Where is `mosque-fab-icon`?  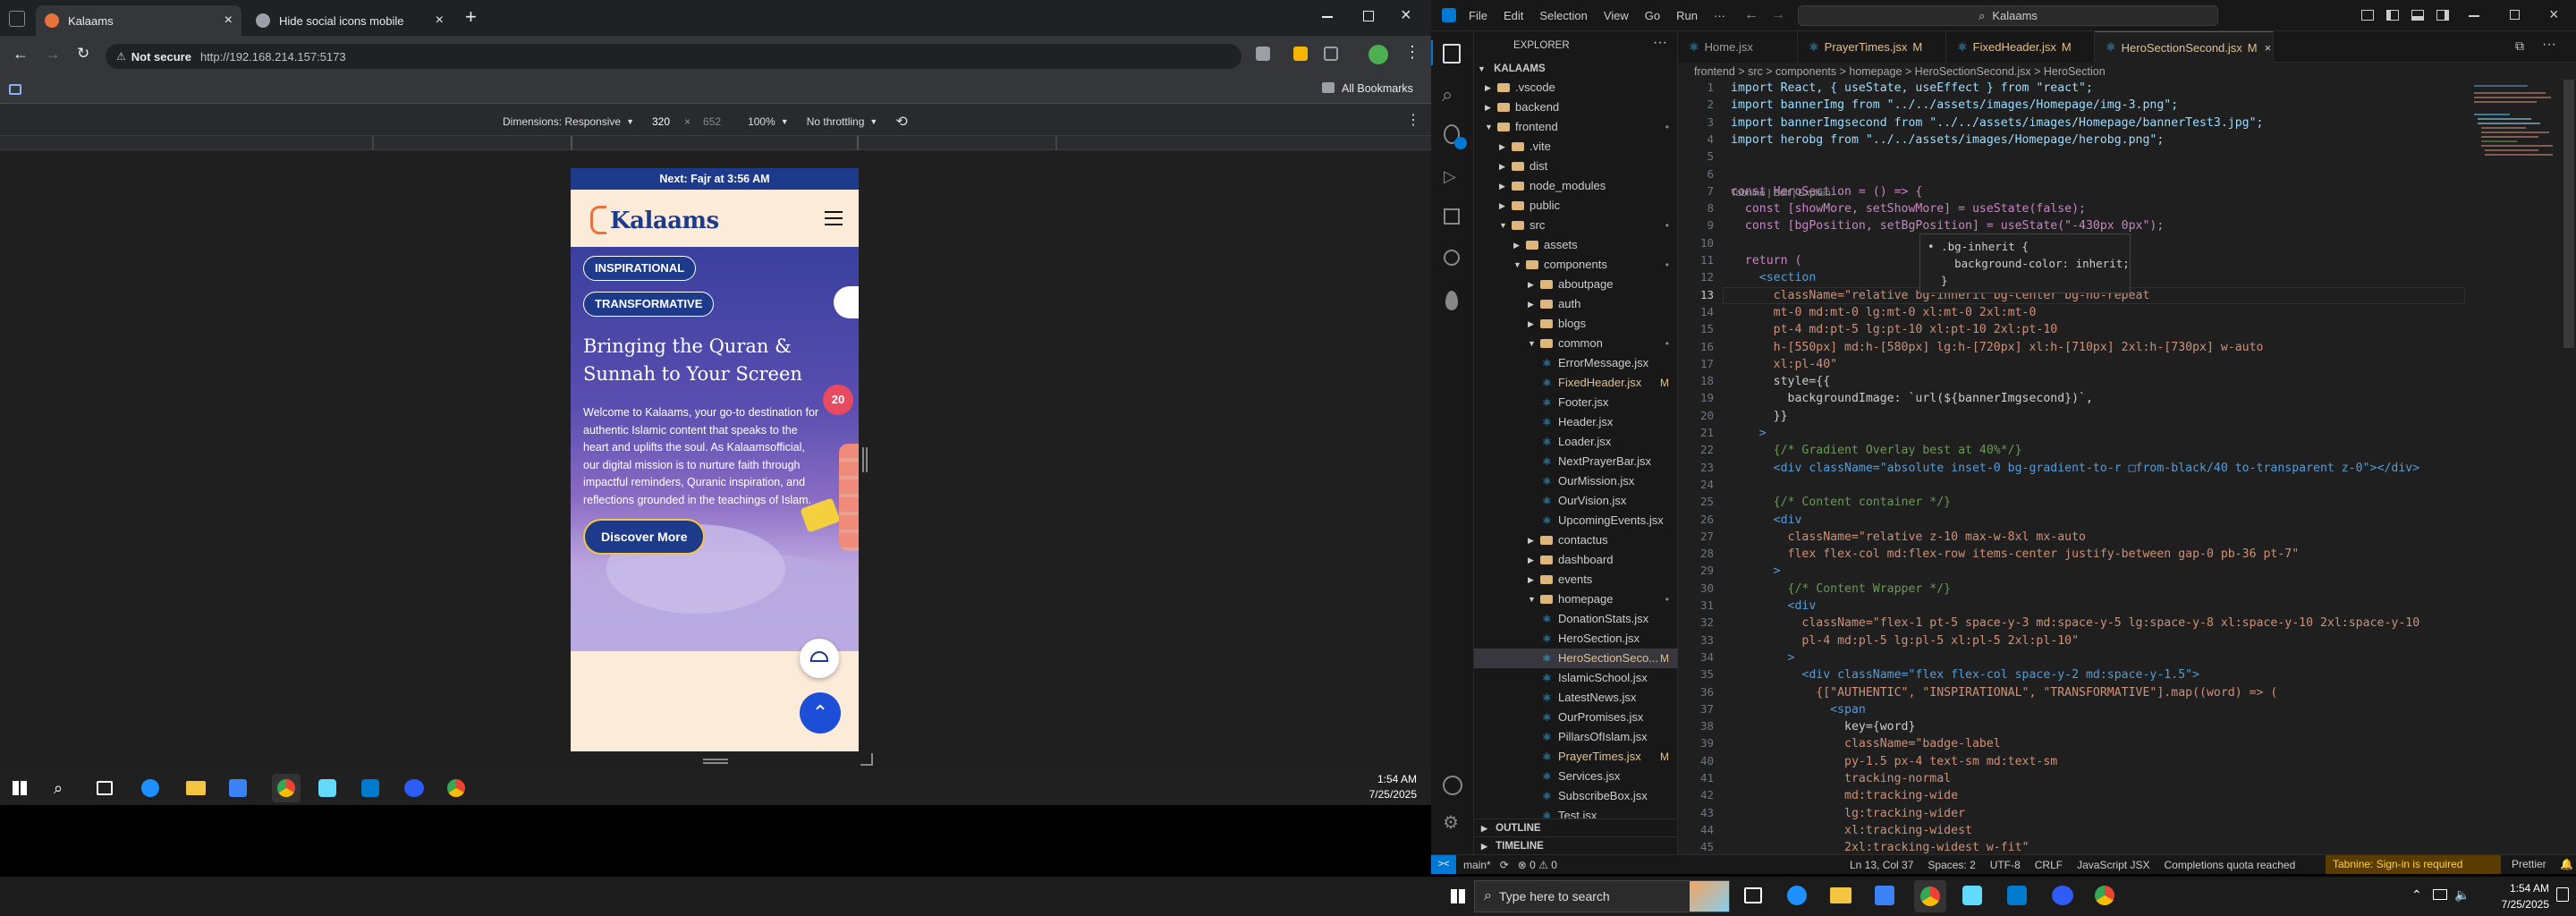 mosque-fab-icon is located at coordinates (819, 658).